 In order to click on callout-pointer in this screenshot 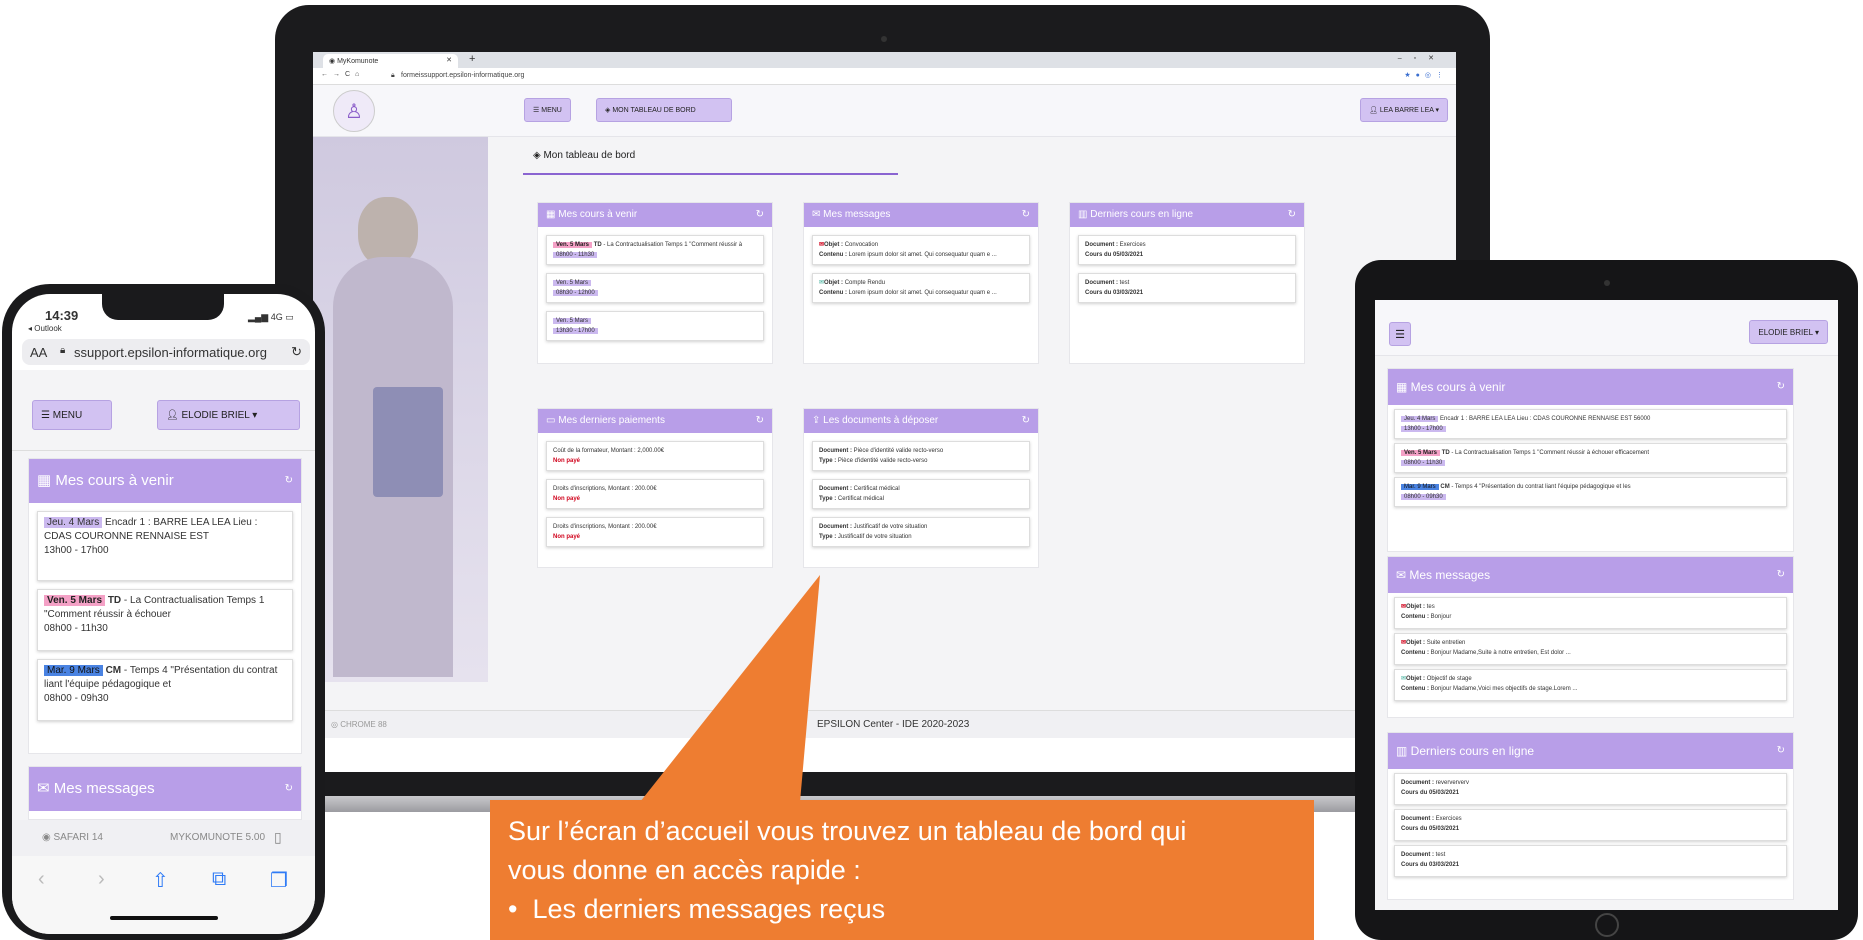, I will do `click(730, 688)`.